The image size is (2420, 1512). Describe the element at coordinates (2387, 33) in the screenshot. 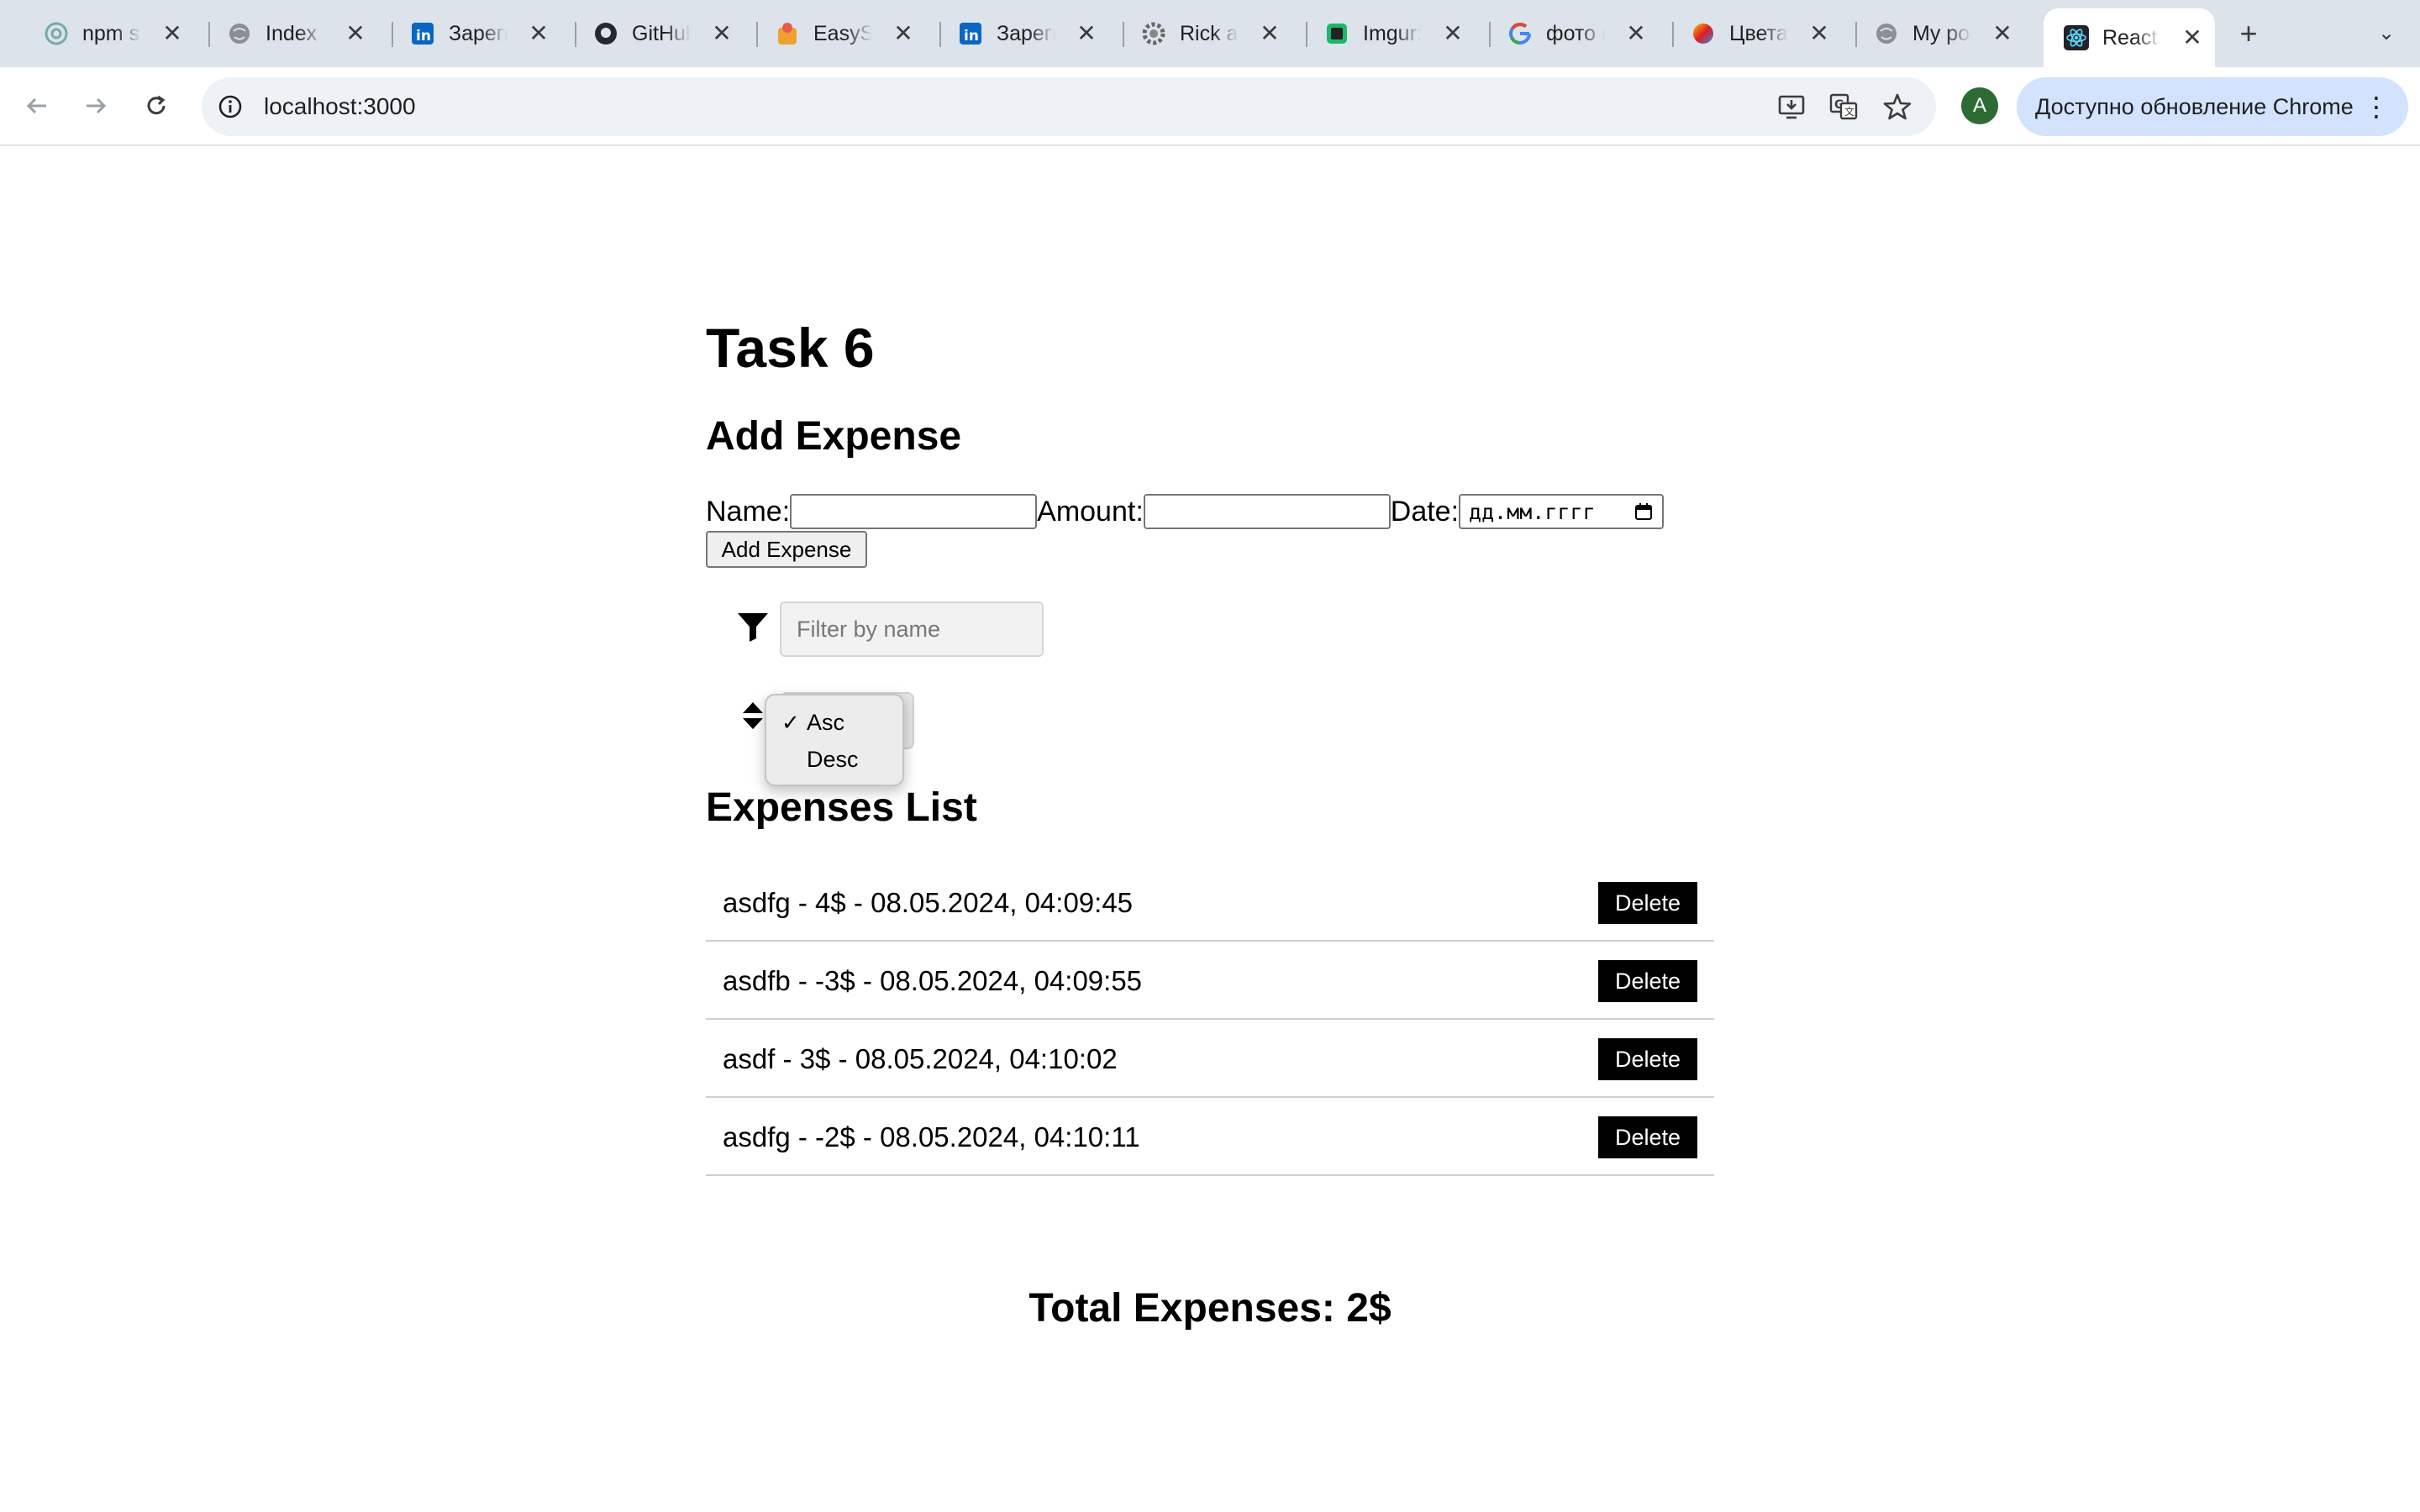

I see `chevron-down-icon: ⌄` at that location.